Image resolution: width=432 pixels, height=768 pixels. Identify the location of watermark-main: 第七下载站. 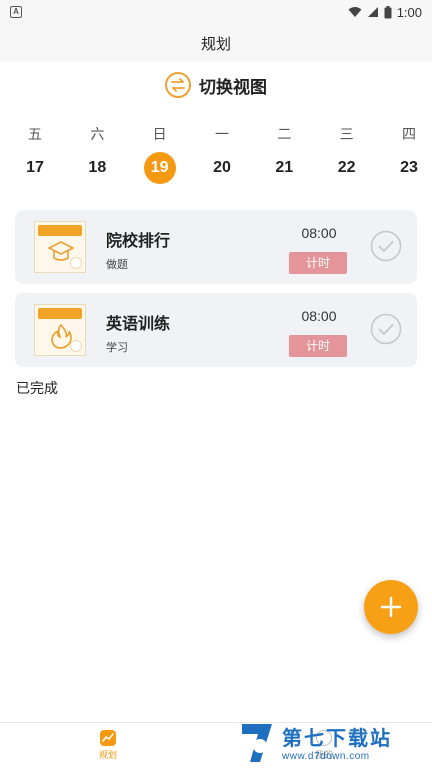
(337, 739).